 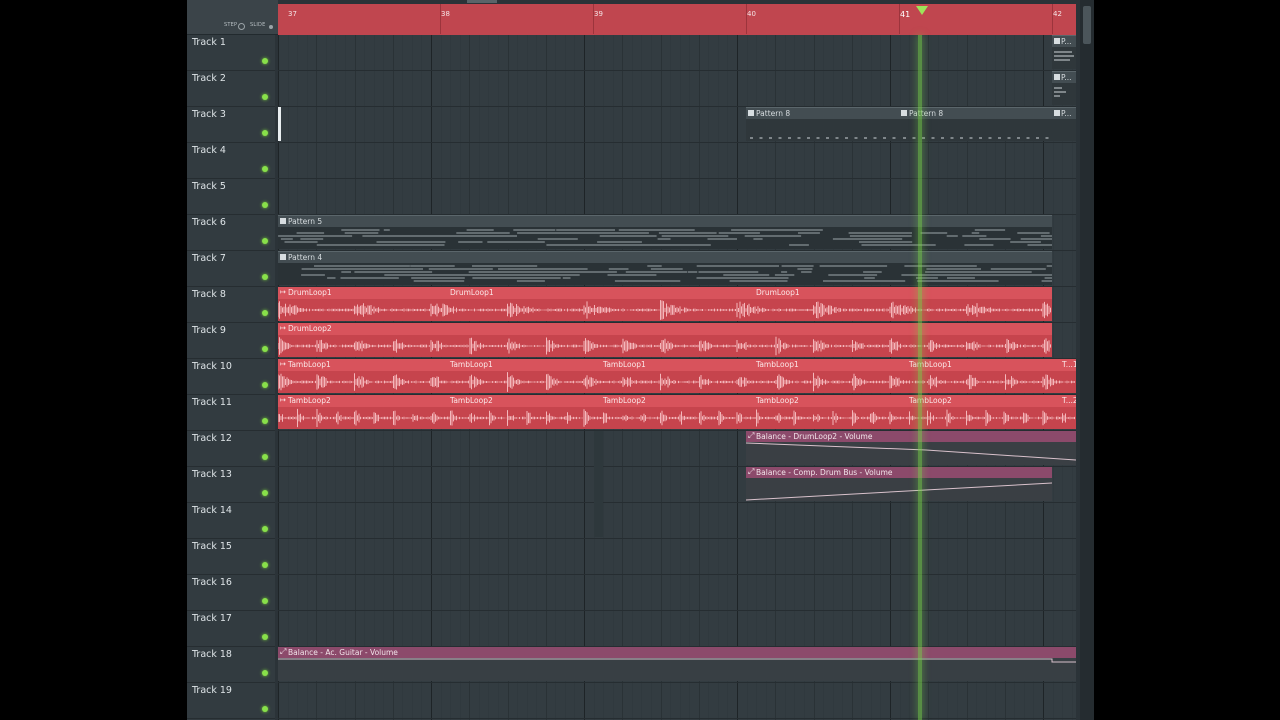 I want to click on loop-start-marker, so click(x=279, y=124).